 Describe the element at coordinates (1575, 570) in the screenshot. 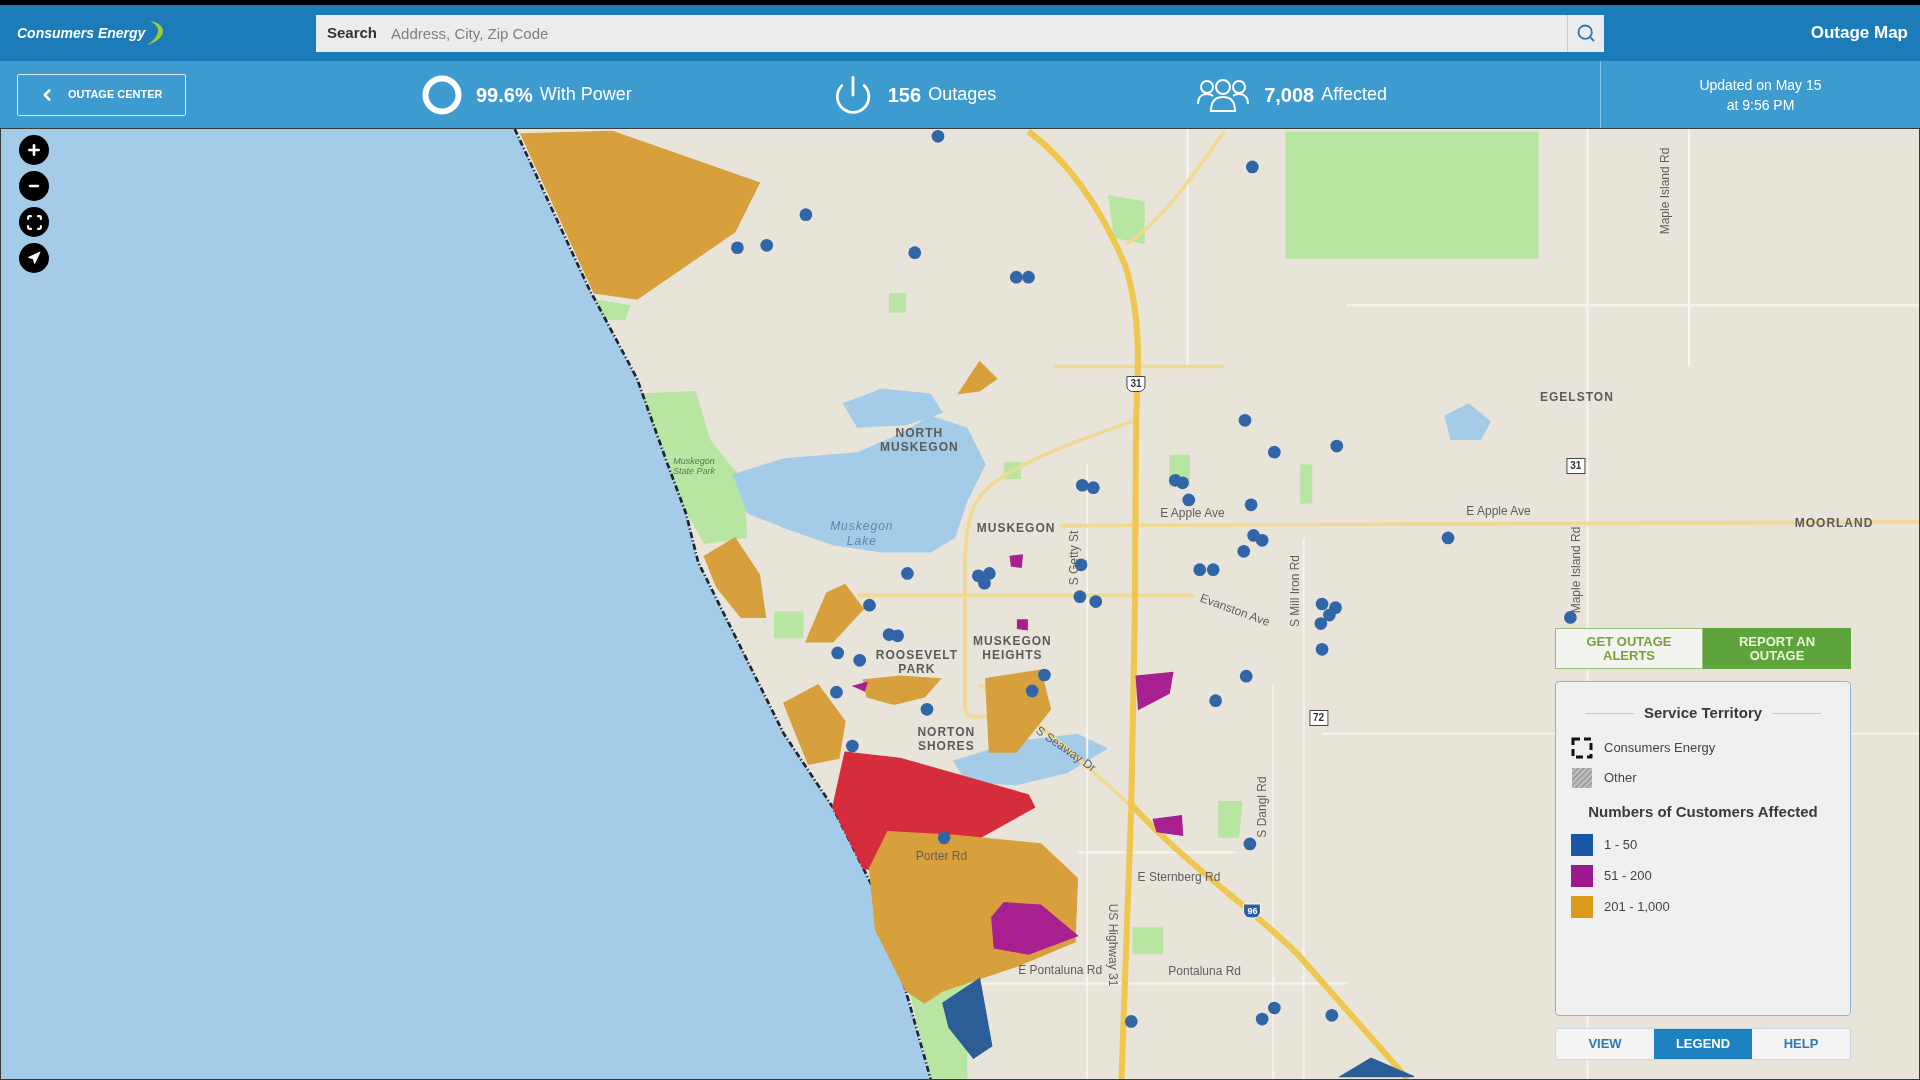

I see `street-label: Maple Island Rd` at that location.